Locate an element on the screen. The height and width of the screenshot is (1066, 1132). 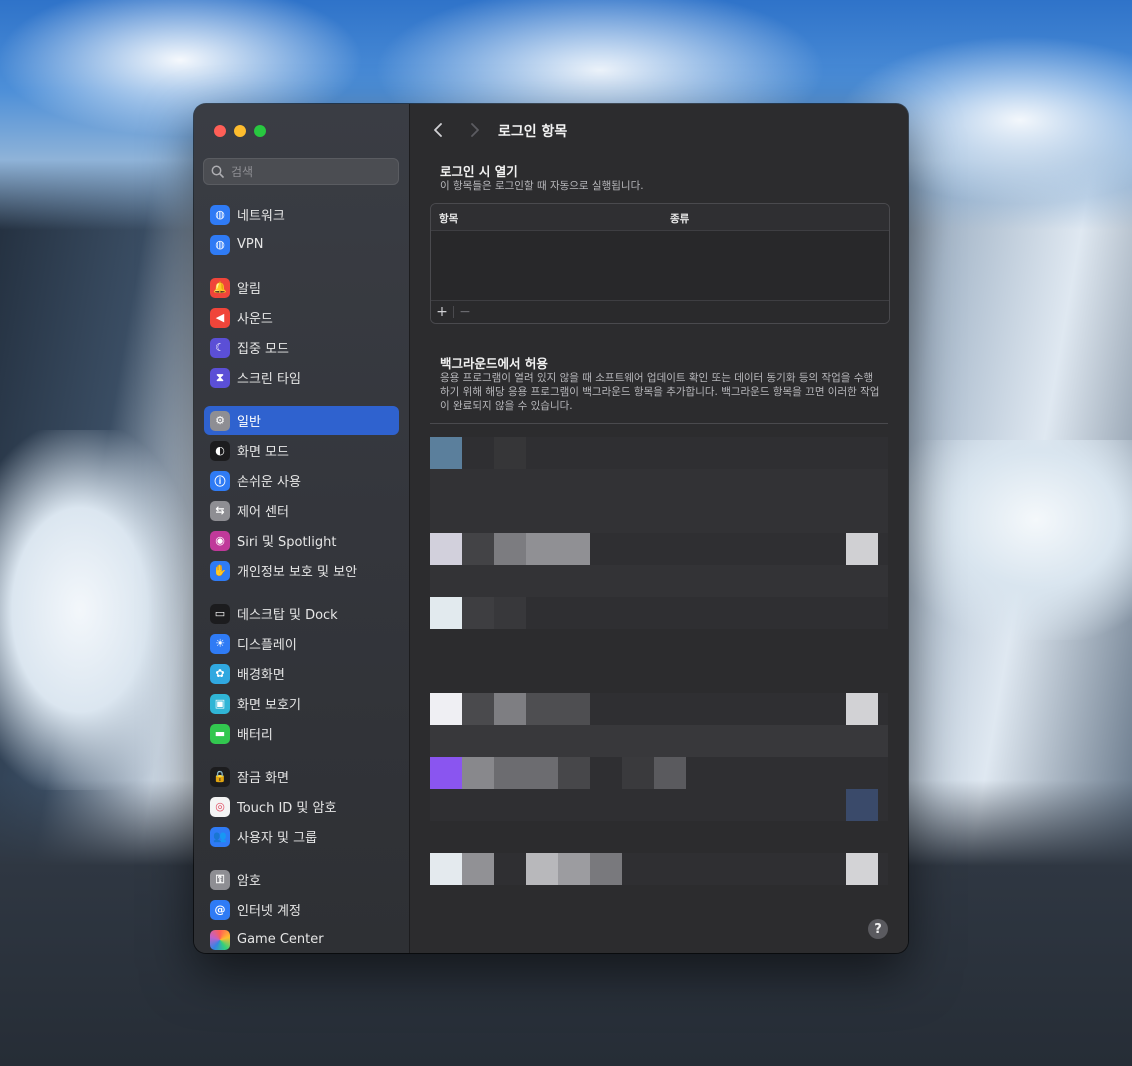
globe-icon: ◍ is located at coordinates (220, 214).